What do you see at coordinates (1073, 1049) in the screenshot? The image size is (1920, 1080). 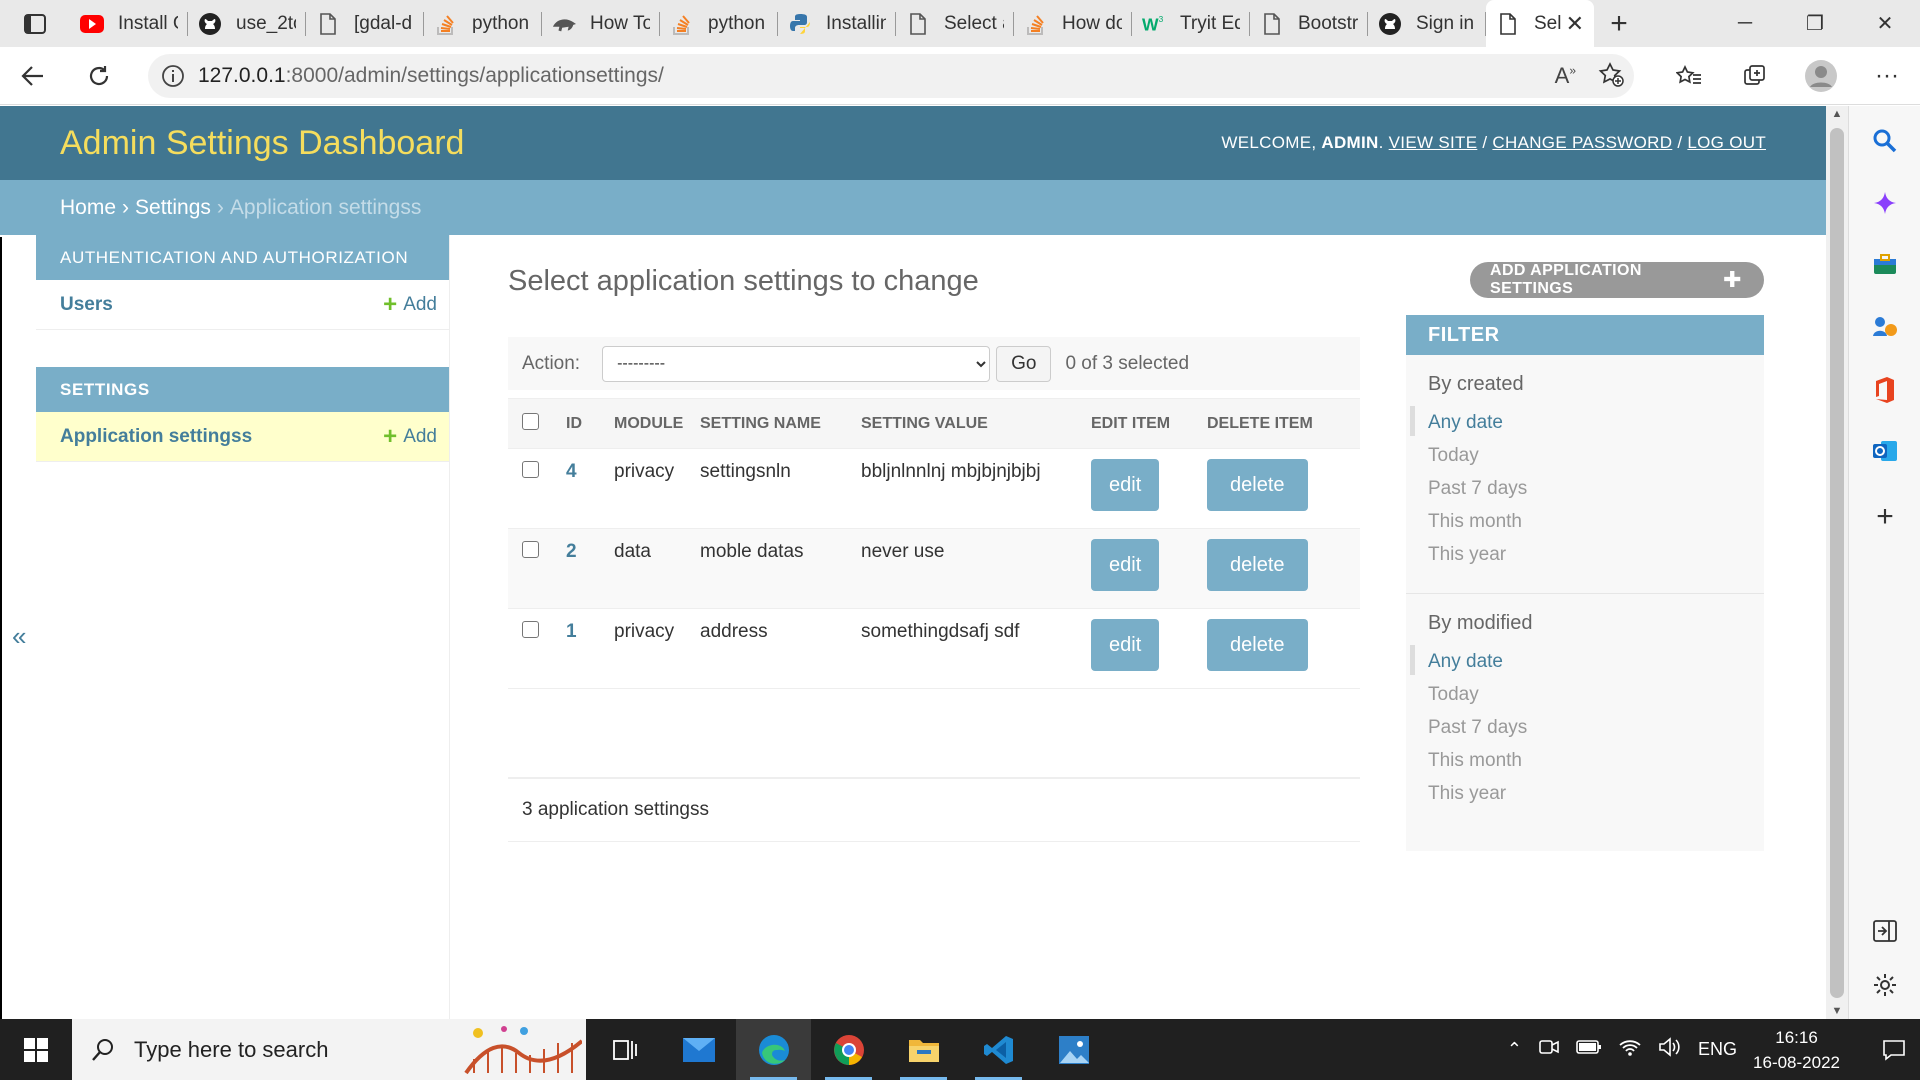 I see `photos-app` at bounding box center [1073, 1049].